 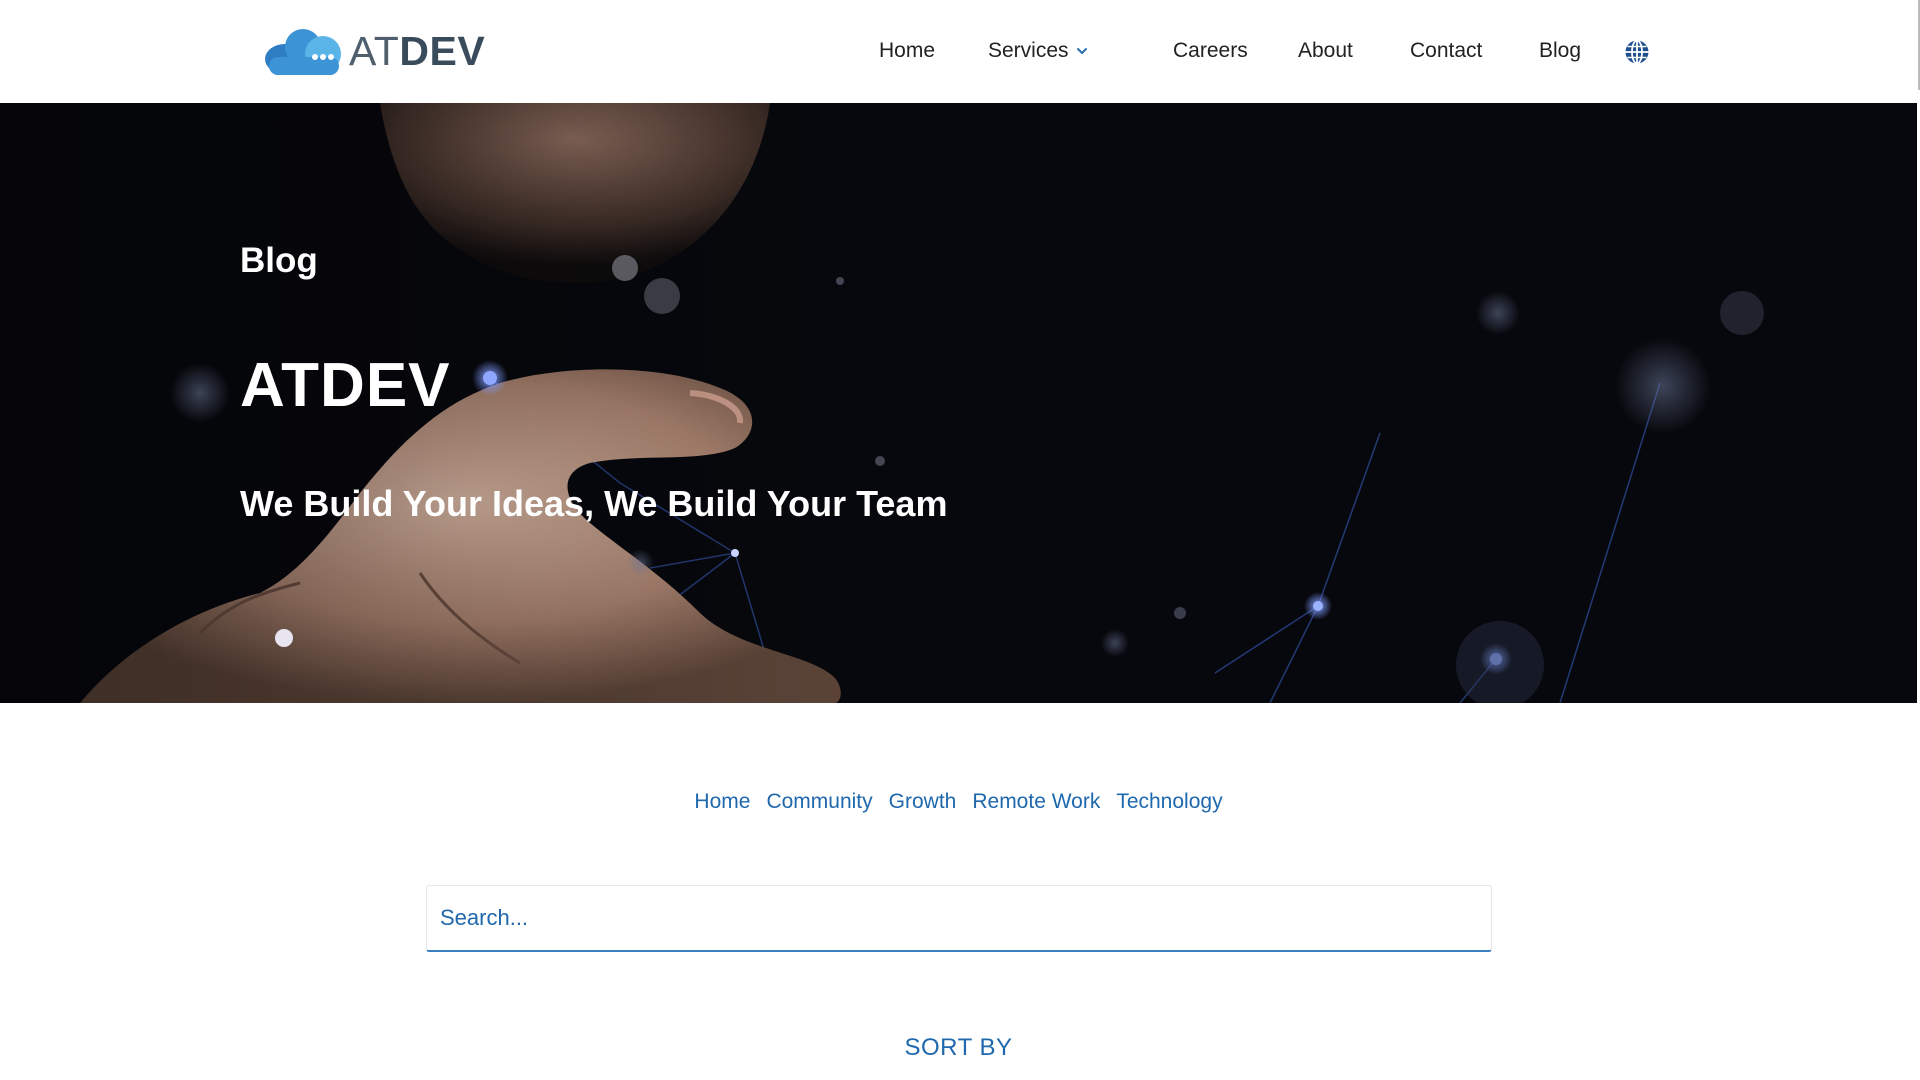 What do you see at coordinates (722, 802) in the screenshot?
I see `category-home: Home` at bounding box center [722, 802].